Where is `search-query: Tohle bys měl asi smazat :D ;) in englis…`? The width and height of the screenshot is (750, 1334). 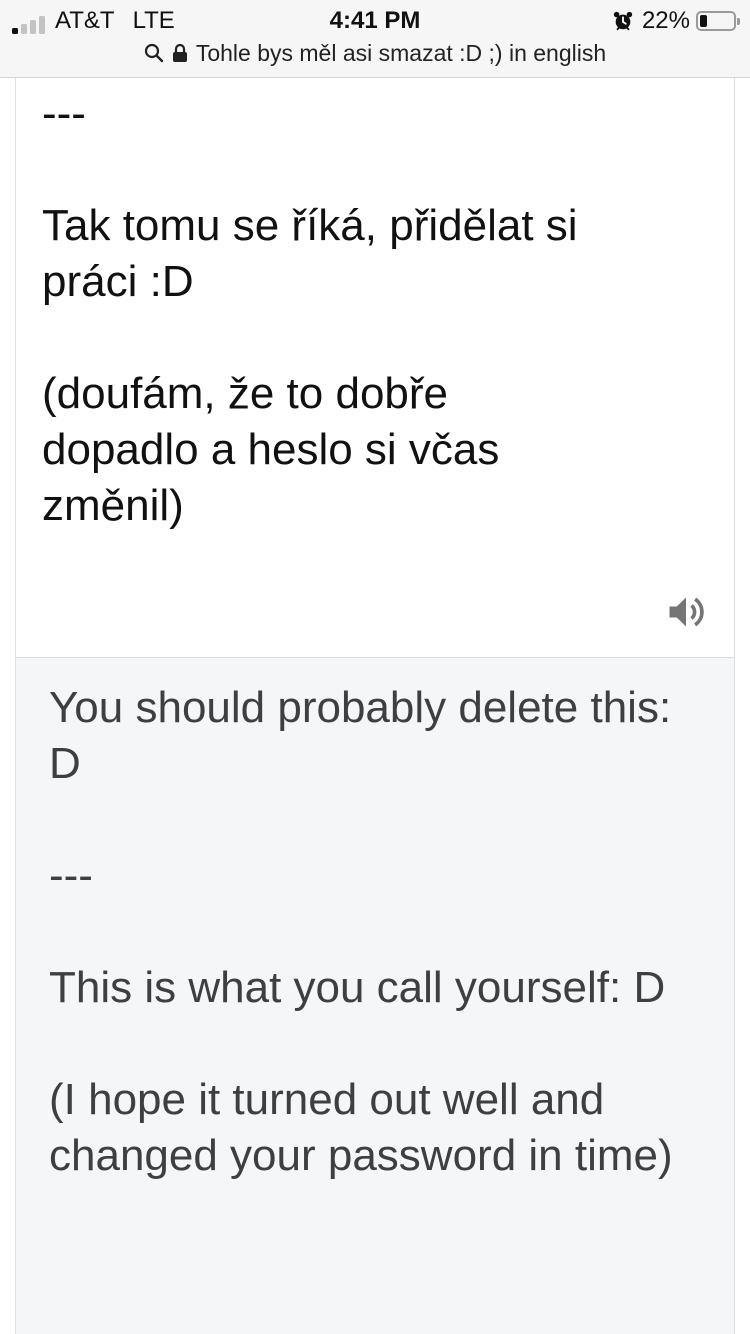
search-query: Tohle bys měl asi smazat :D ;) in englis… is located at coordinates (401, 52).